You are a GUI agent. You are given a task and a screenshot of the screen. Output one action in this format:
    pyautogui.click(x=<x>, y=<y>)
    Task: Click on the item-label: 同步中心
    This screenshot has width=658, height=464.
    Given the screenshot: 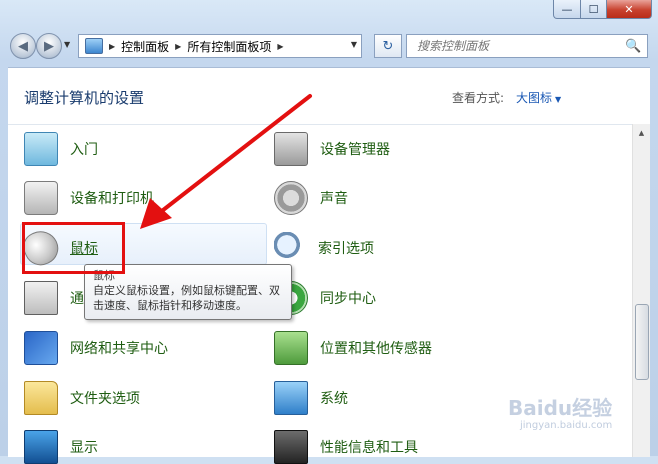 What is the action you would take?
    pyautogui.click(x=348, y=299)
    